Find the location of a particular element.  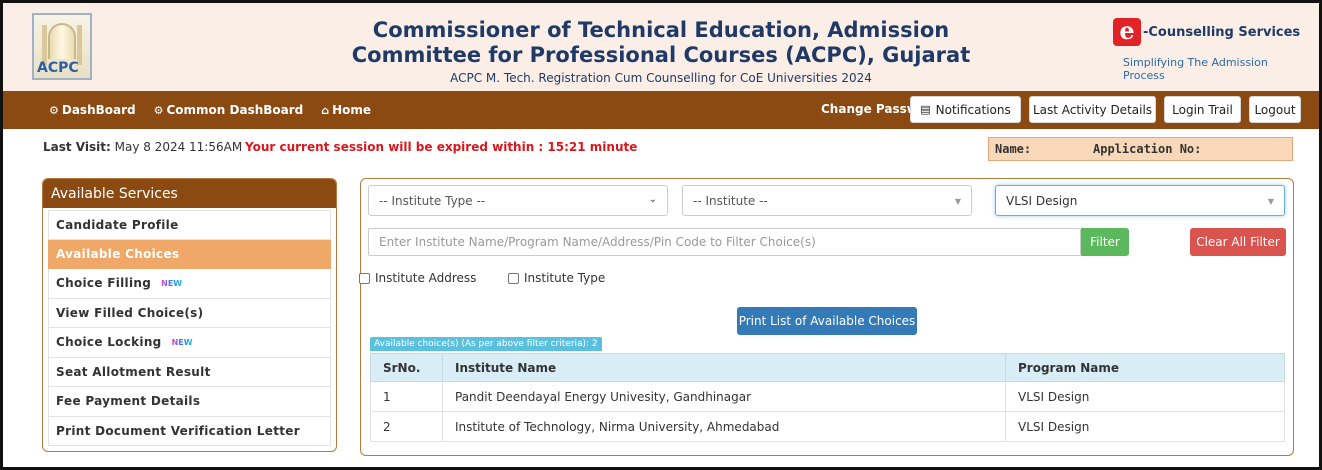

col-header-srno: SrNo. is located at coordinates (406, 367).